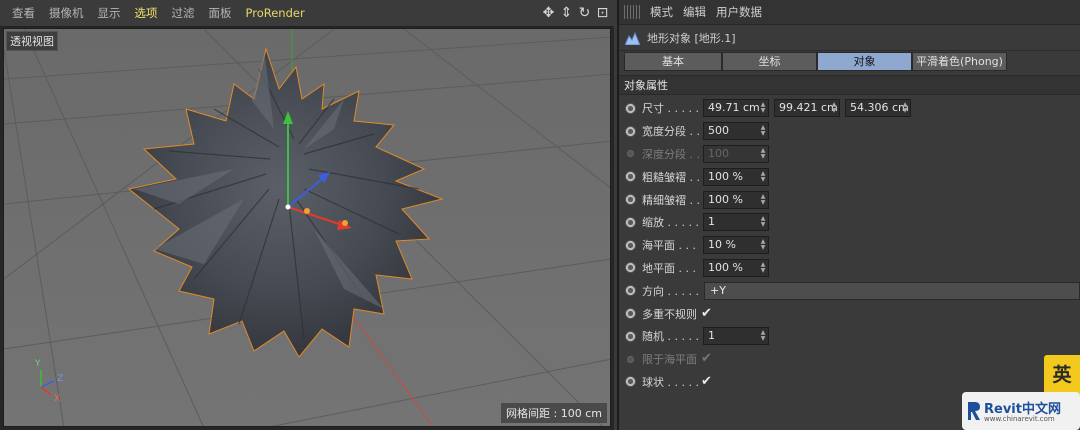 This screenshot has width=1080, height=430. I want to click on prop-rough-wrinkles: 粗糙皱褶 . . 100 % ▲ ▼, so click(849, 176).